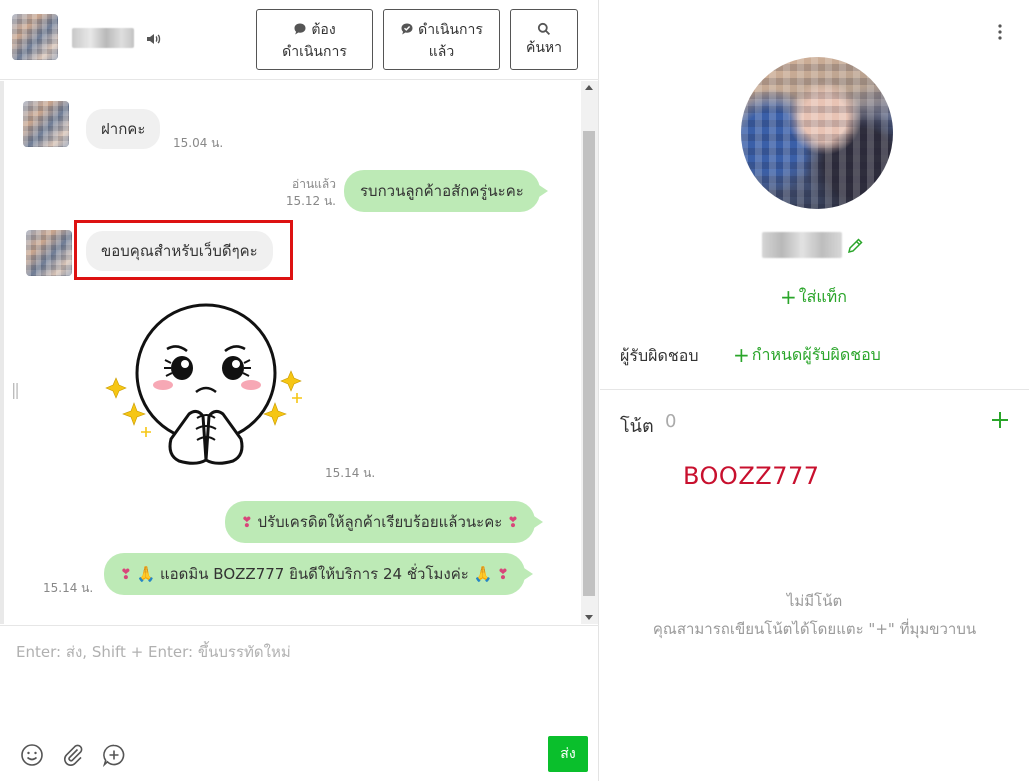 The image size is (1029, 781). Describe the element at coordinates (589, 617) in the screenshot. I see `scroll-down-arrow-icon` at that location.